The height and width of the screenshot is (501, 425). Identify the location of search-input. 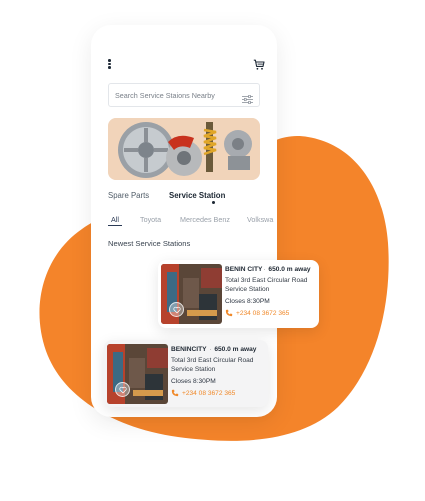
(178, 95).